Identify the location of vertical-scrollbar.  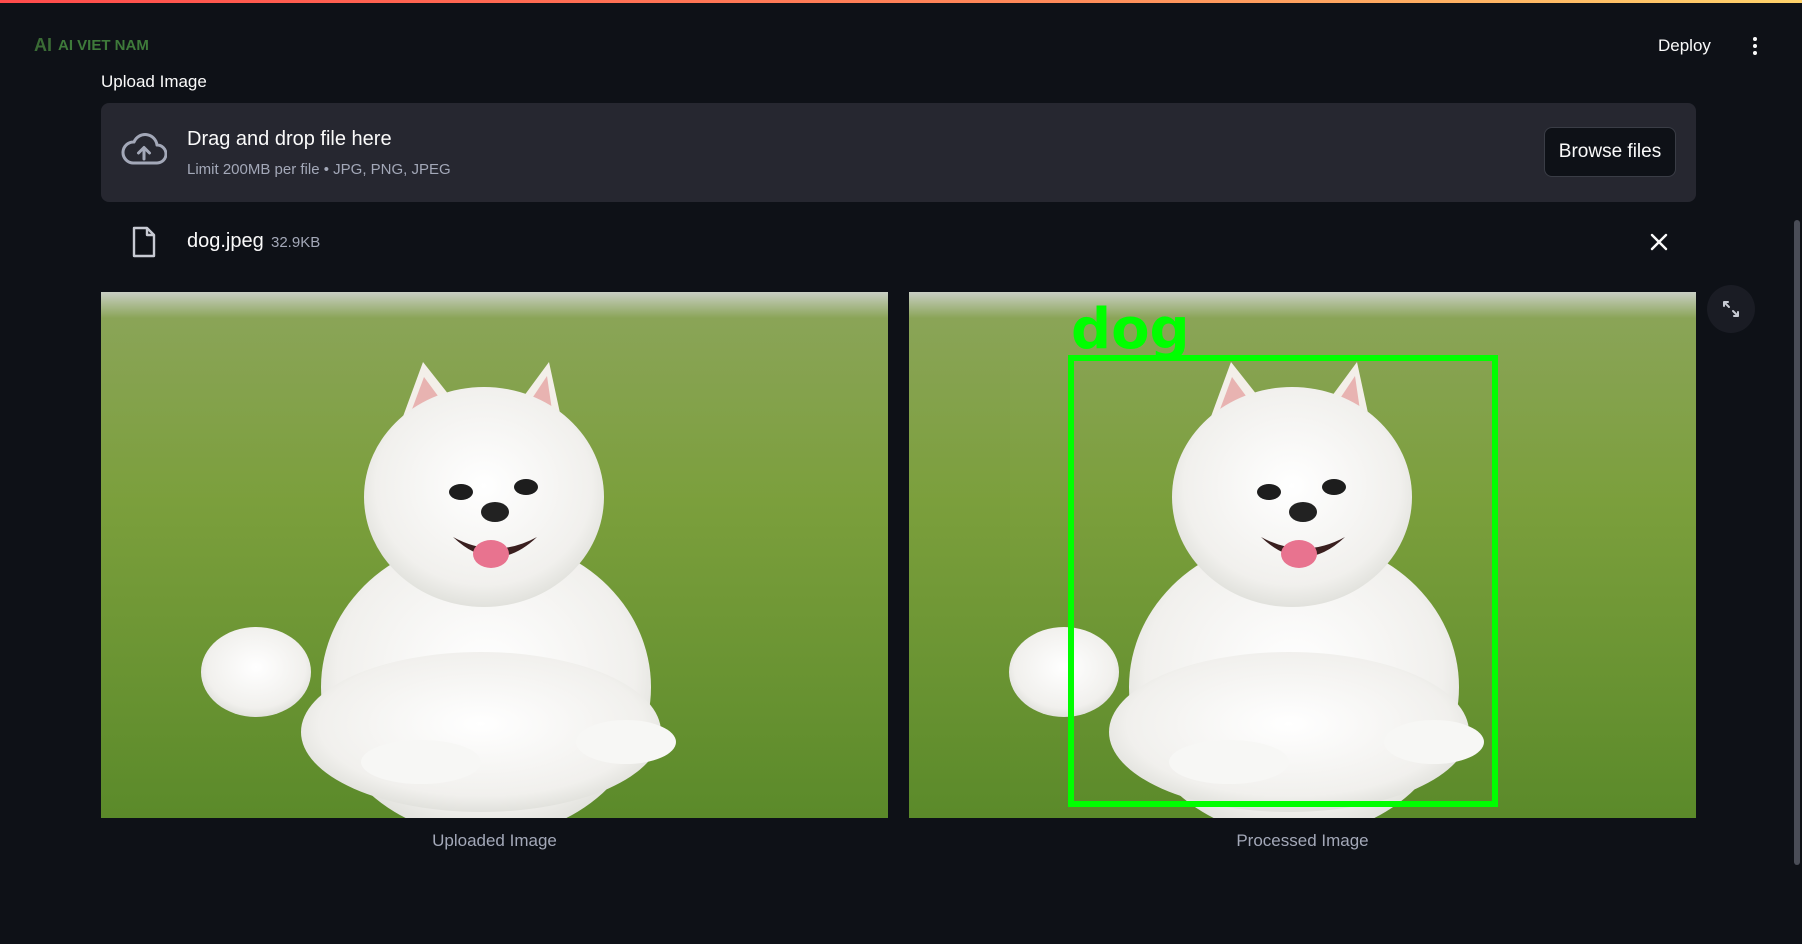
(1797, 542).